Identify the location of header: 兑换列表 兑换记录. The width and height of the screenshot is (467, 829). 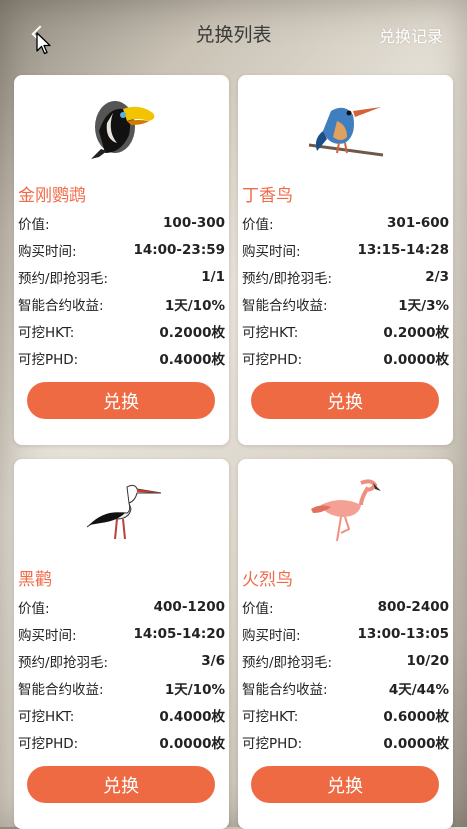
(233, 33).